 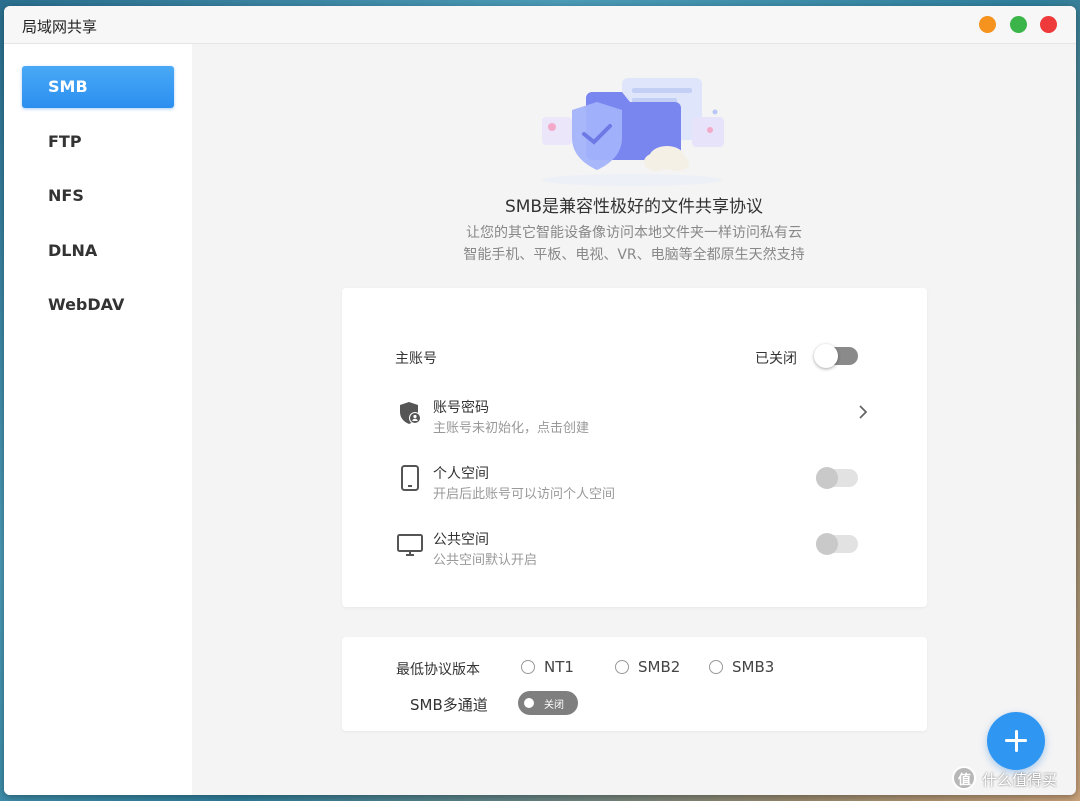 What do you see at coordinates (776, 359) in the screenshot?
I see `main-account-status: 已关闭` at bounding box center [776, 359].